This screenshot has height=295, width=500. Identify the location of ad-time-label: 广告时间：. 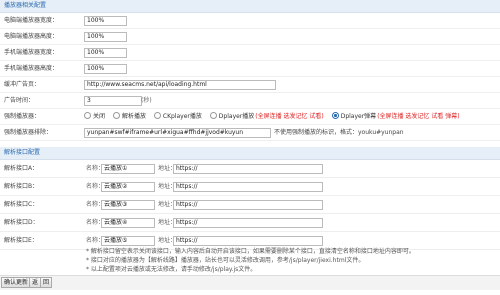
(19, 100).